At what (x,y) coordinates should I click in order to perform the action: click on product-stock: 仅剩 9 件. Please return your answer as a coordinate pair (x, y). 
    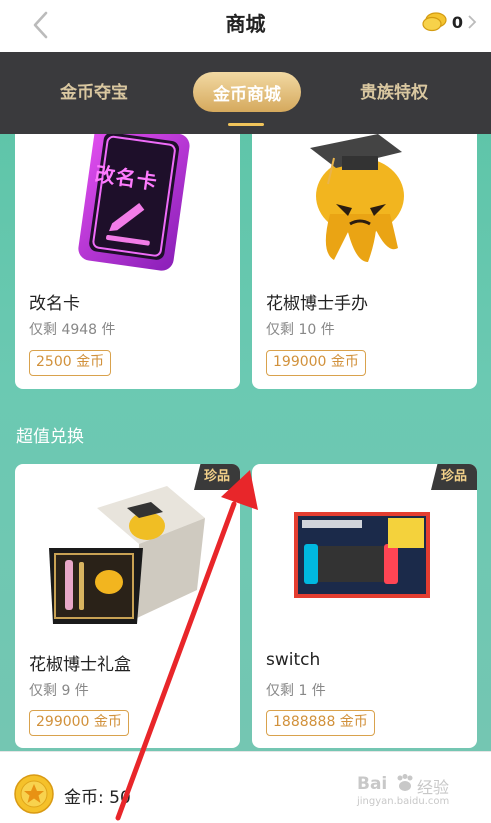
    Looking at the image, I should click on (59, 691).